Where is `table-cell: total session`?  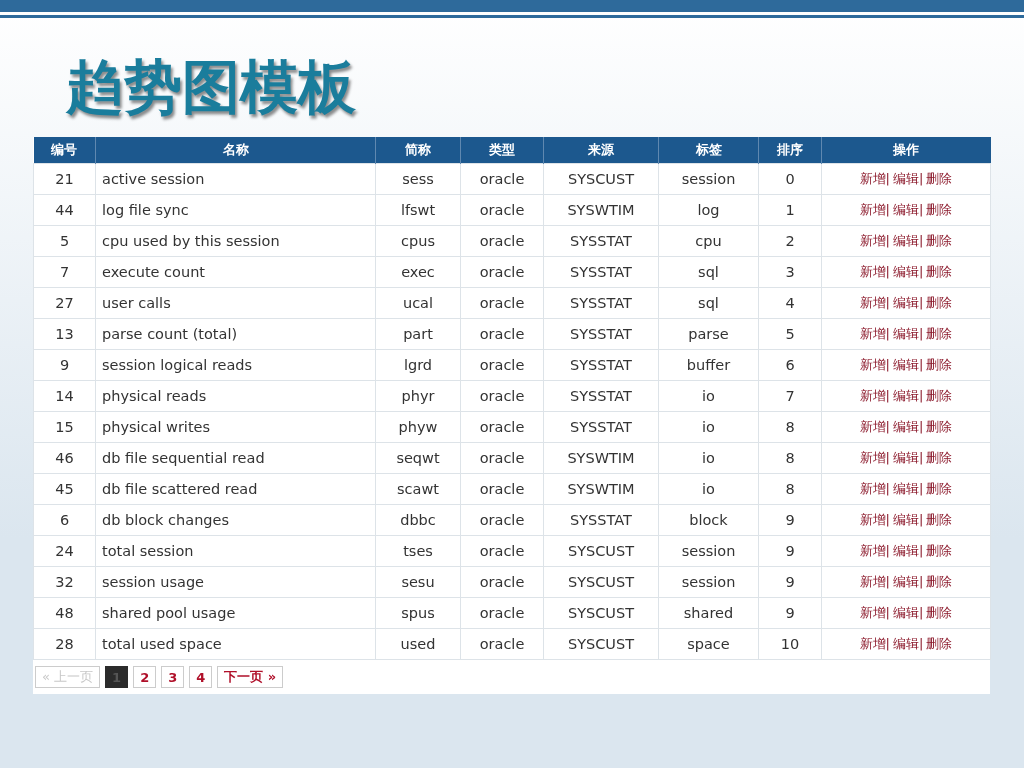 table-cell: total session is located at coordinates (235, 551).